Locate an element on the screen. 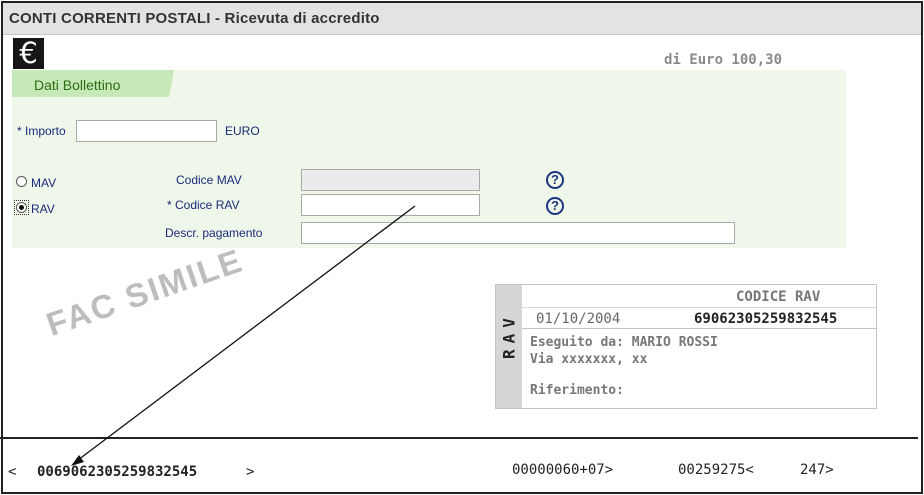  amount-label: di Euro 100,30 is located at coordinates (723, 60).